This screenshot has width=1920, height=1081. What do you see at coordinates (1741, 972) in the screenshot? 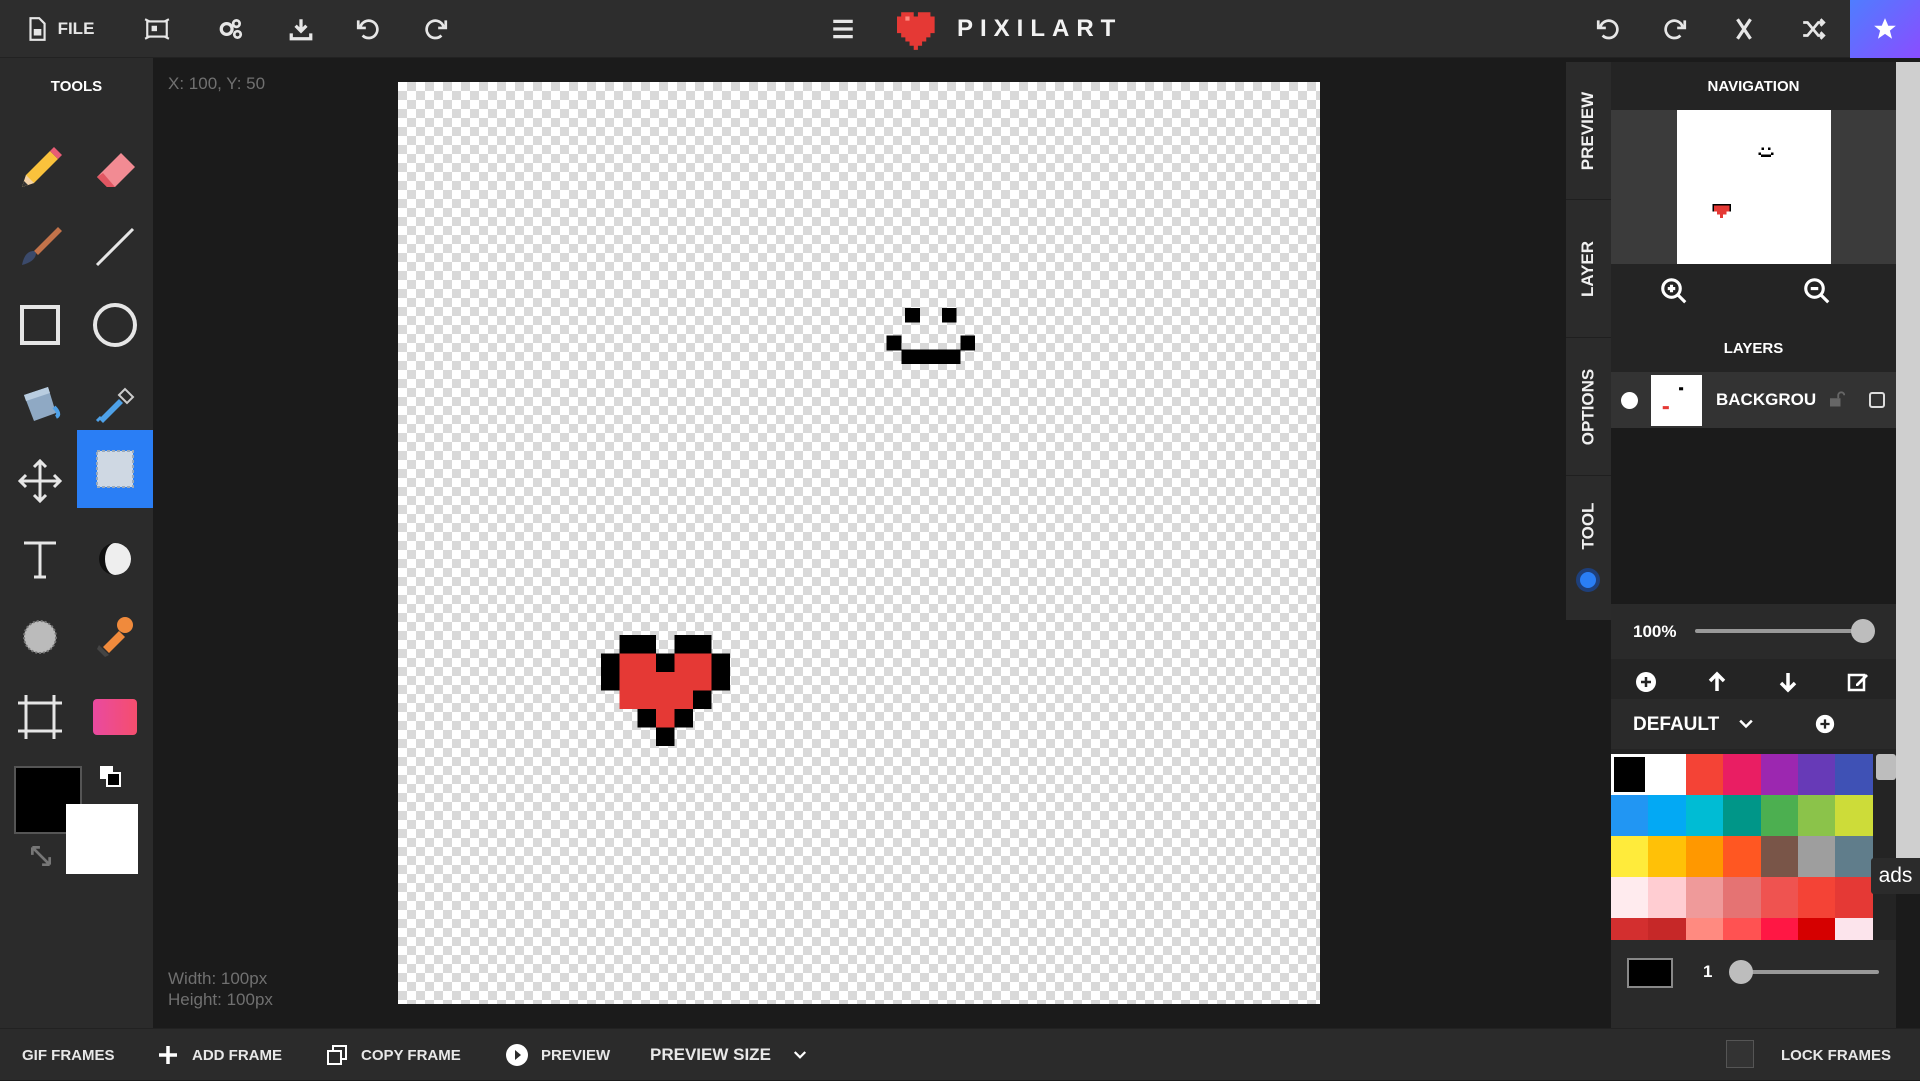
I see `brush-size-slider-knob` at bounding box center [1741, 972].